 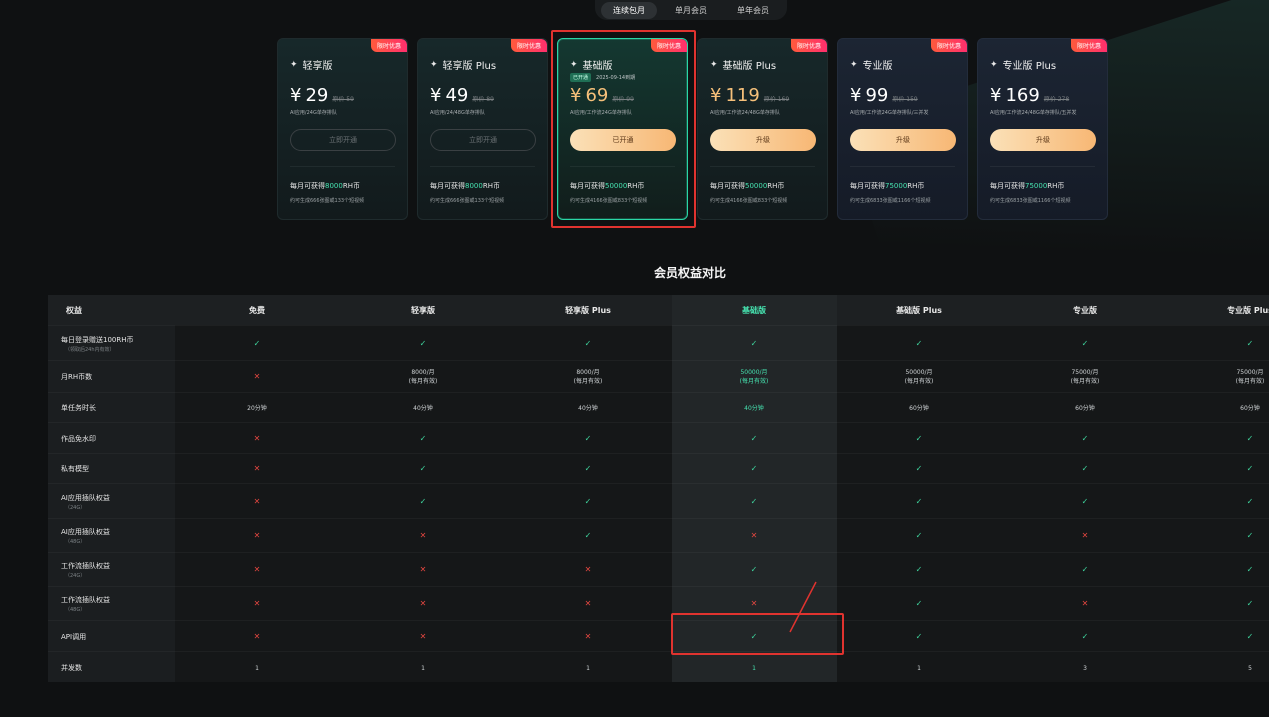 I want to click on row-label: 工作流插队权益, so click(x=85, y=566).